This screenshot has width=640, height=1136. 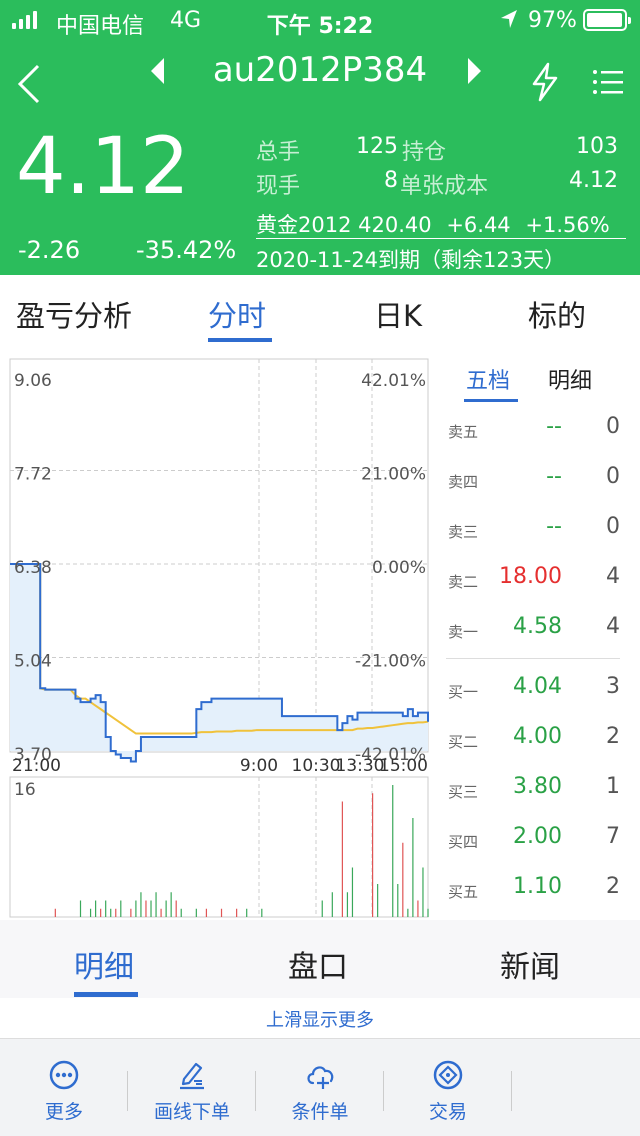 I want to click on underlying-name: 黄金2012, so click(x=304, y=225).